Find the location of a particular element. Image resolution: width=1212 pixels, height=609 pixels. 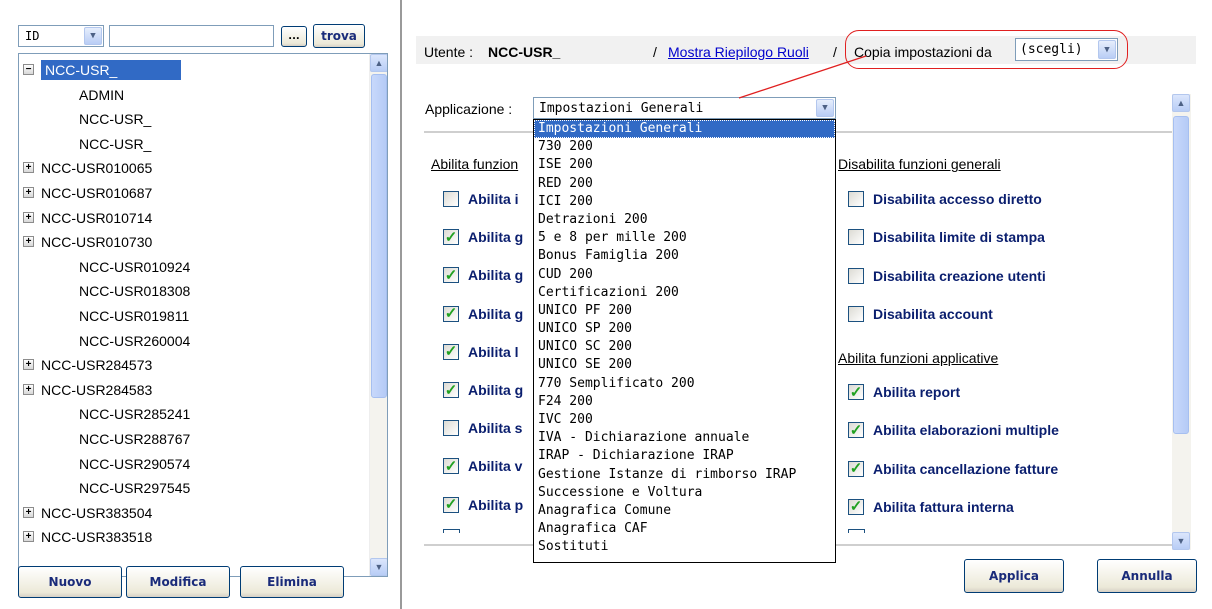

find-button: trova is located at coordinates (339, 36).